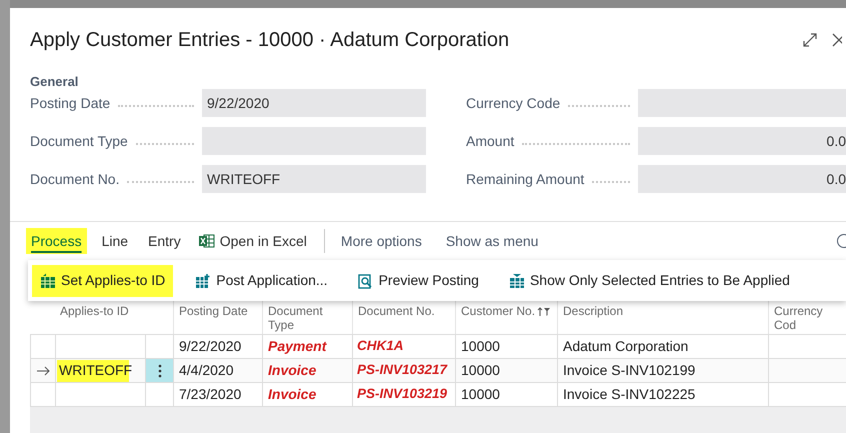 This screenshot has height=433, width=846. I want to click on toolbar-tab: Entry, so click(164, 241).